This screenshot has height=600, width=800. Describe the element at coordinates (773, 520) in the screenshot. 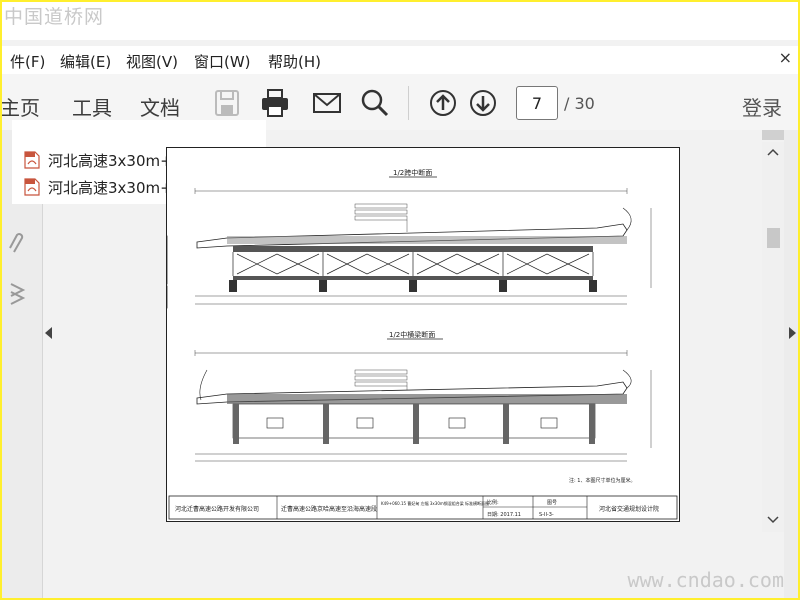

I see `scroll-down-icon` at that location.